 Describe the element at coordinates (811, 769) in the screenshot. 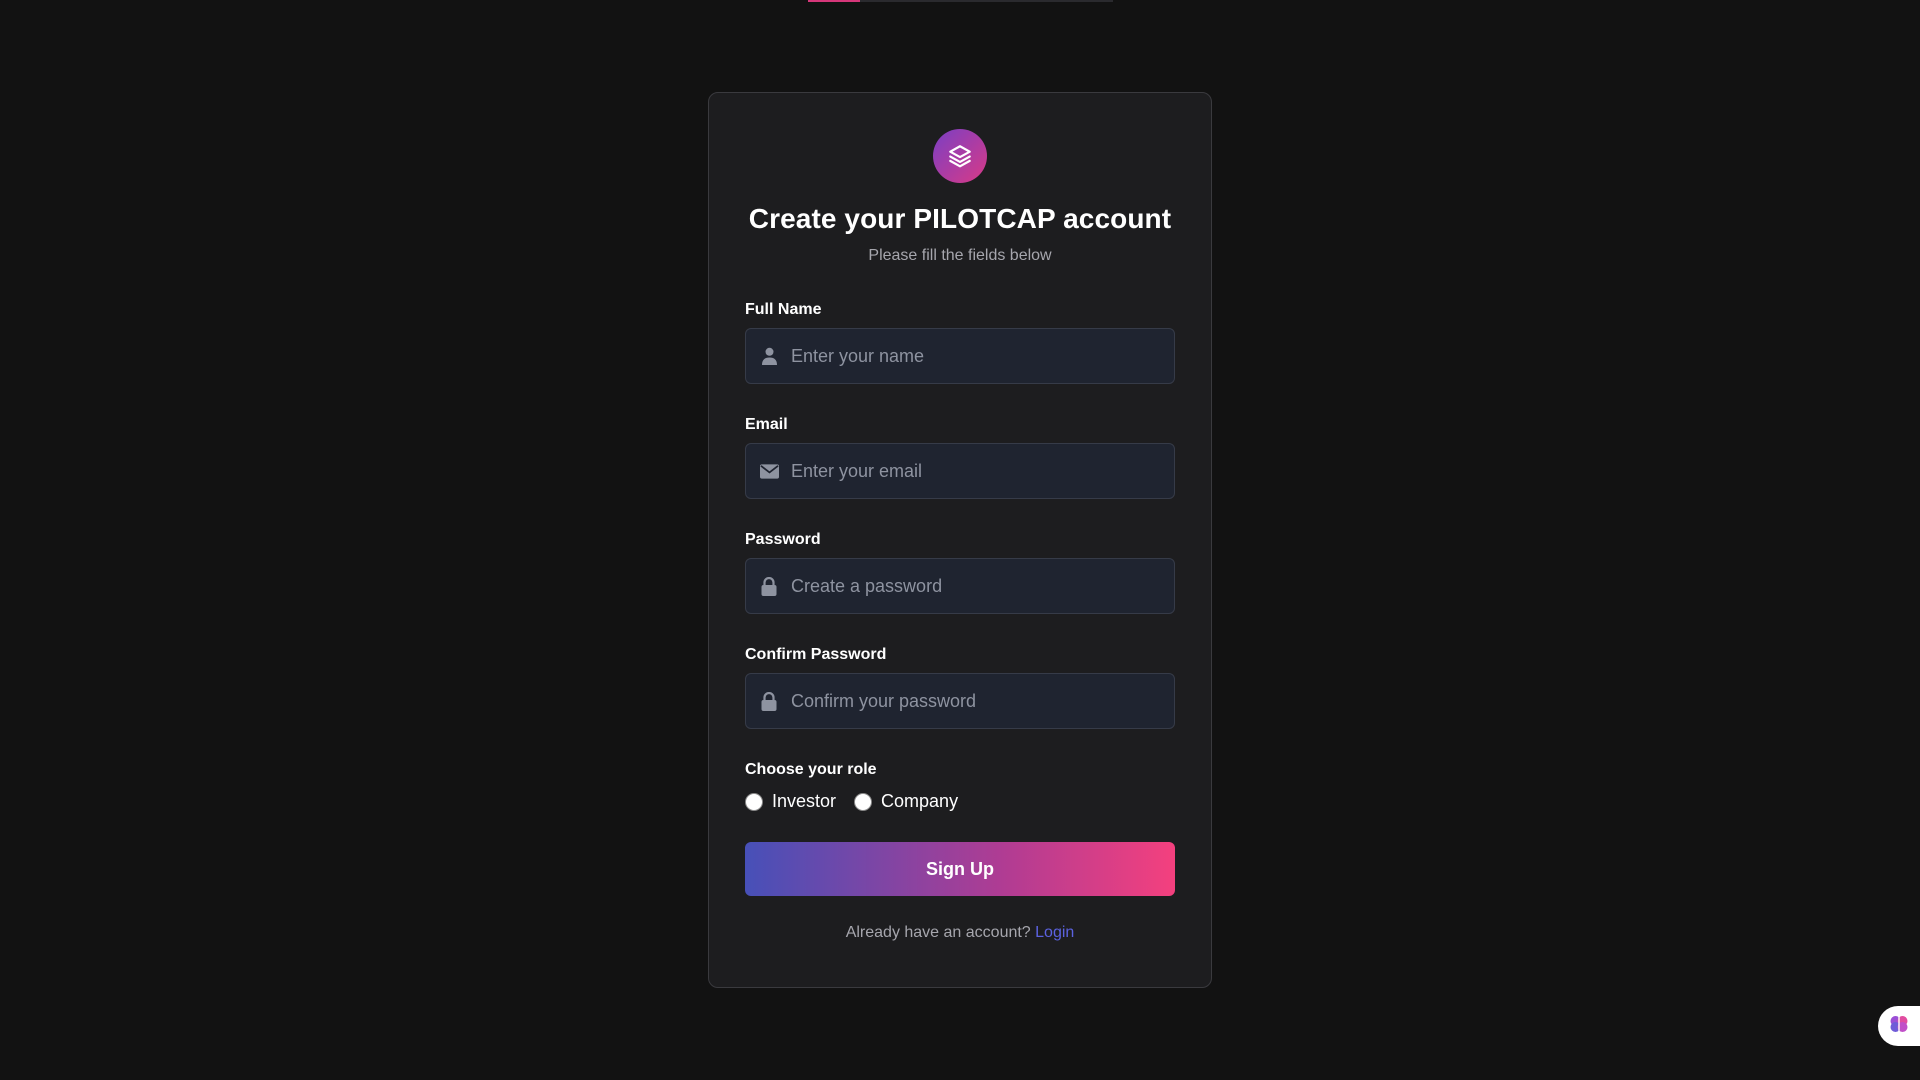

I see `role-label: Choose your role` at that location.